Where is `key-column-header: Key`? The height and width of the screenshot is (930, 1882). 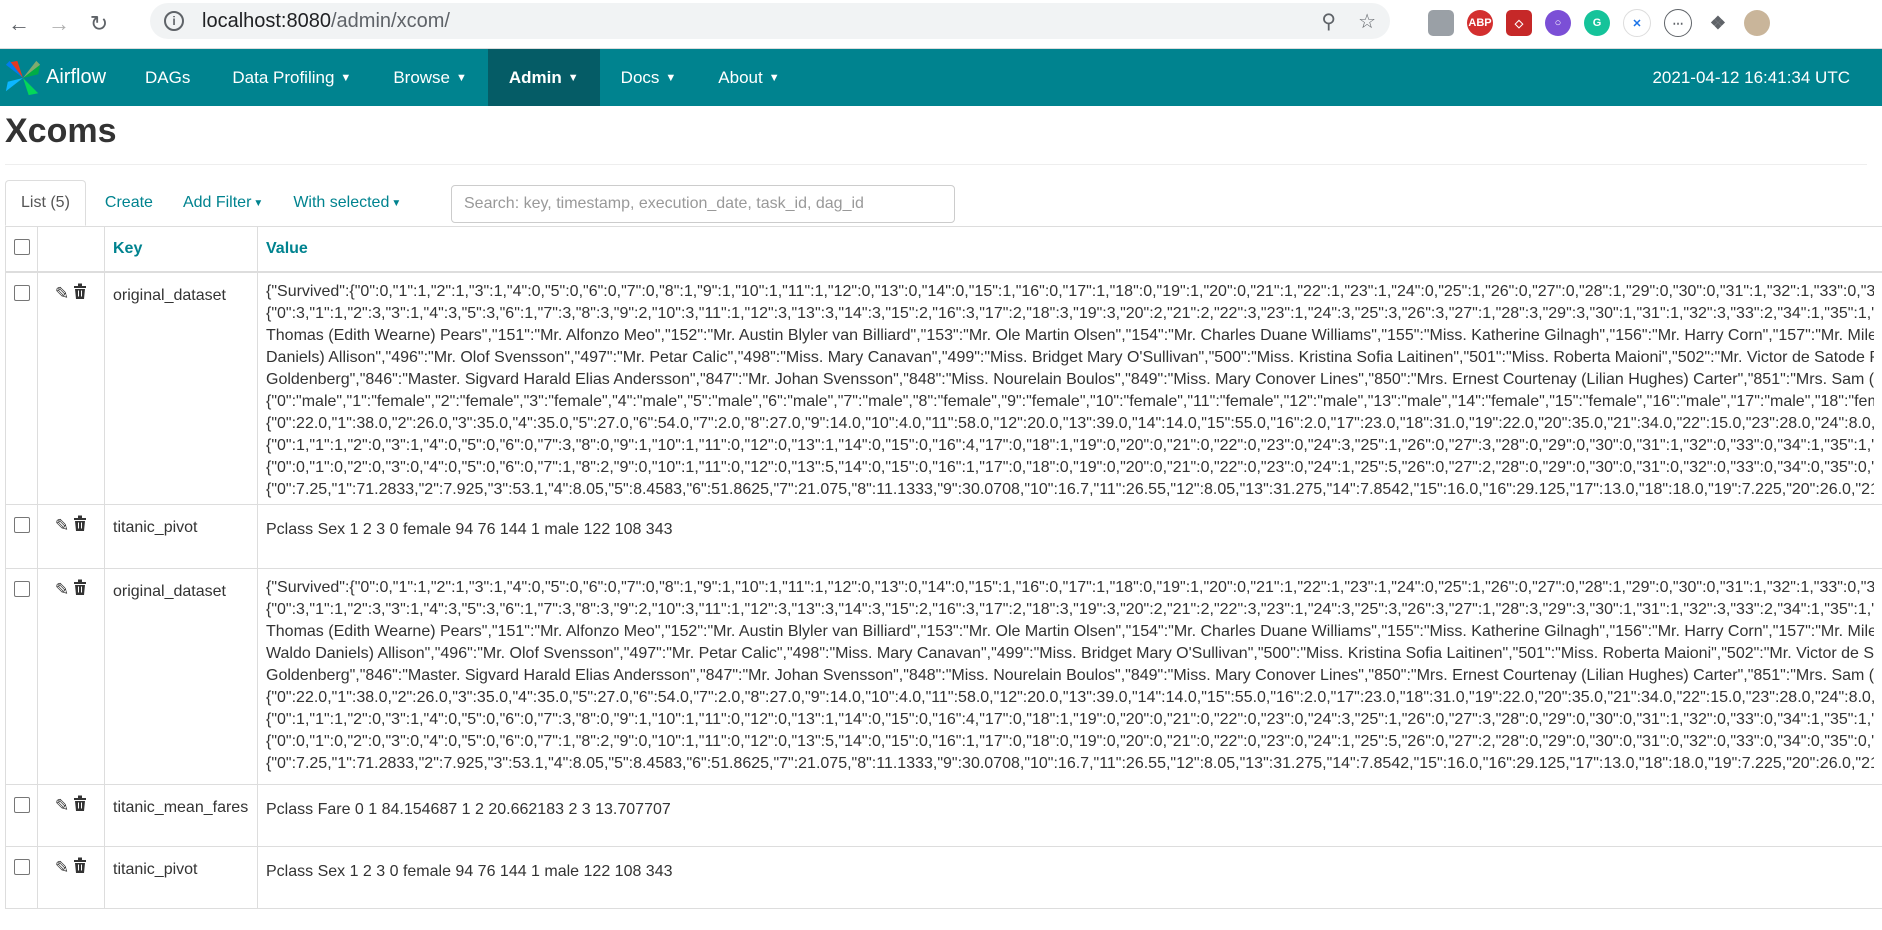
key-column-header: Key is located at coordinates (181, 249).